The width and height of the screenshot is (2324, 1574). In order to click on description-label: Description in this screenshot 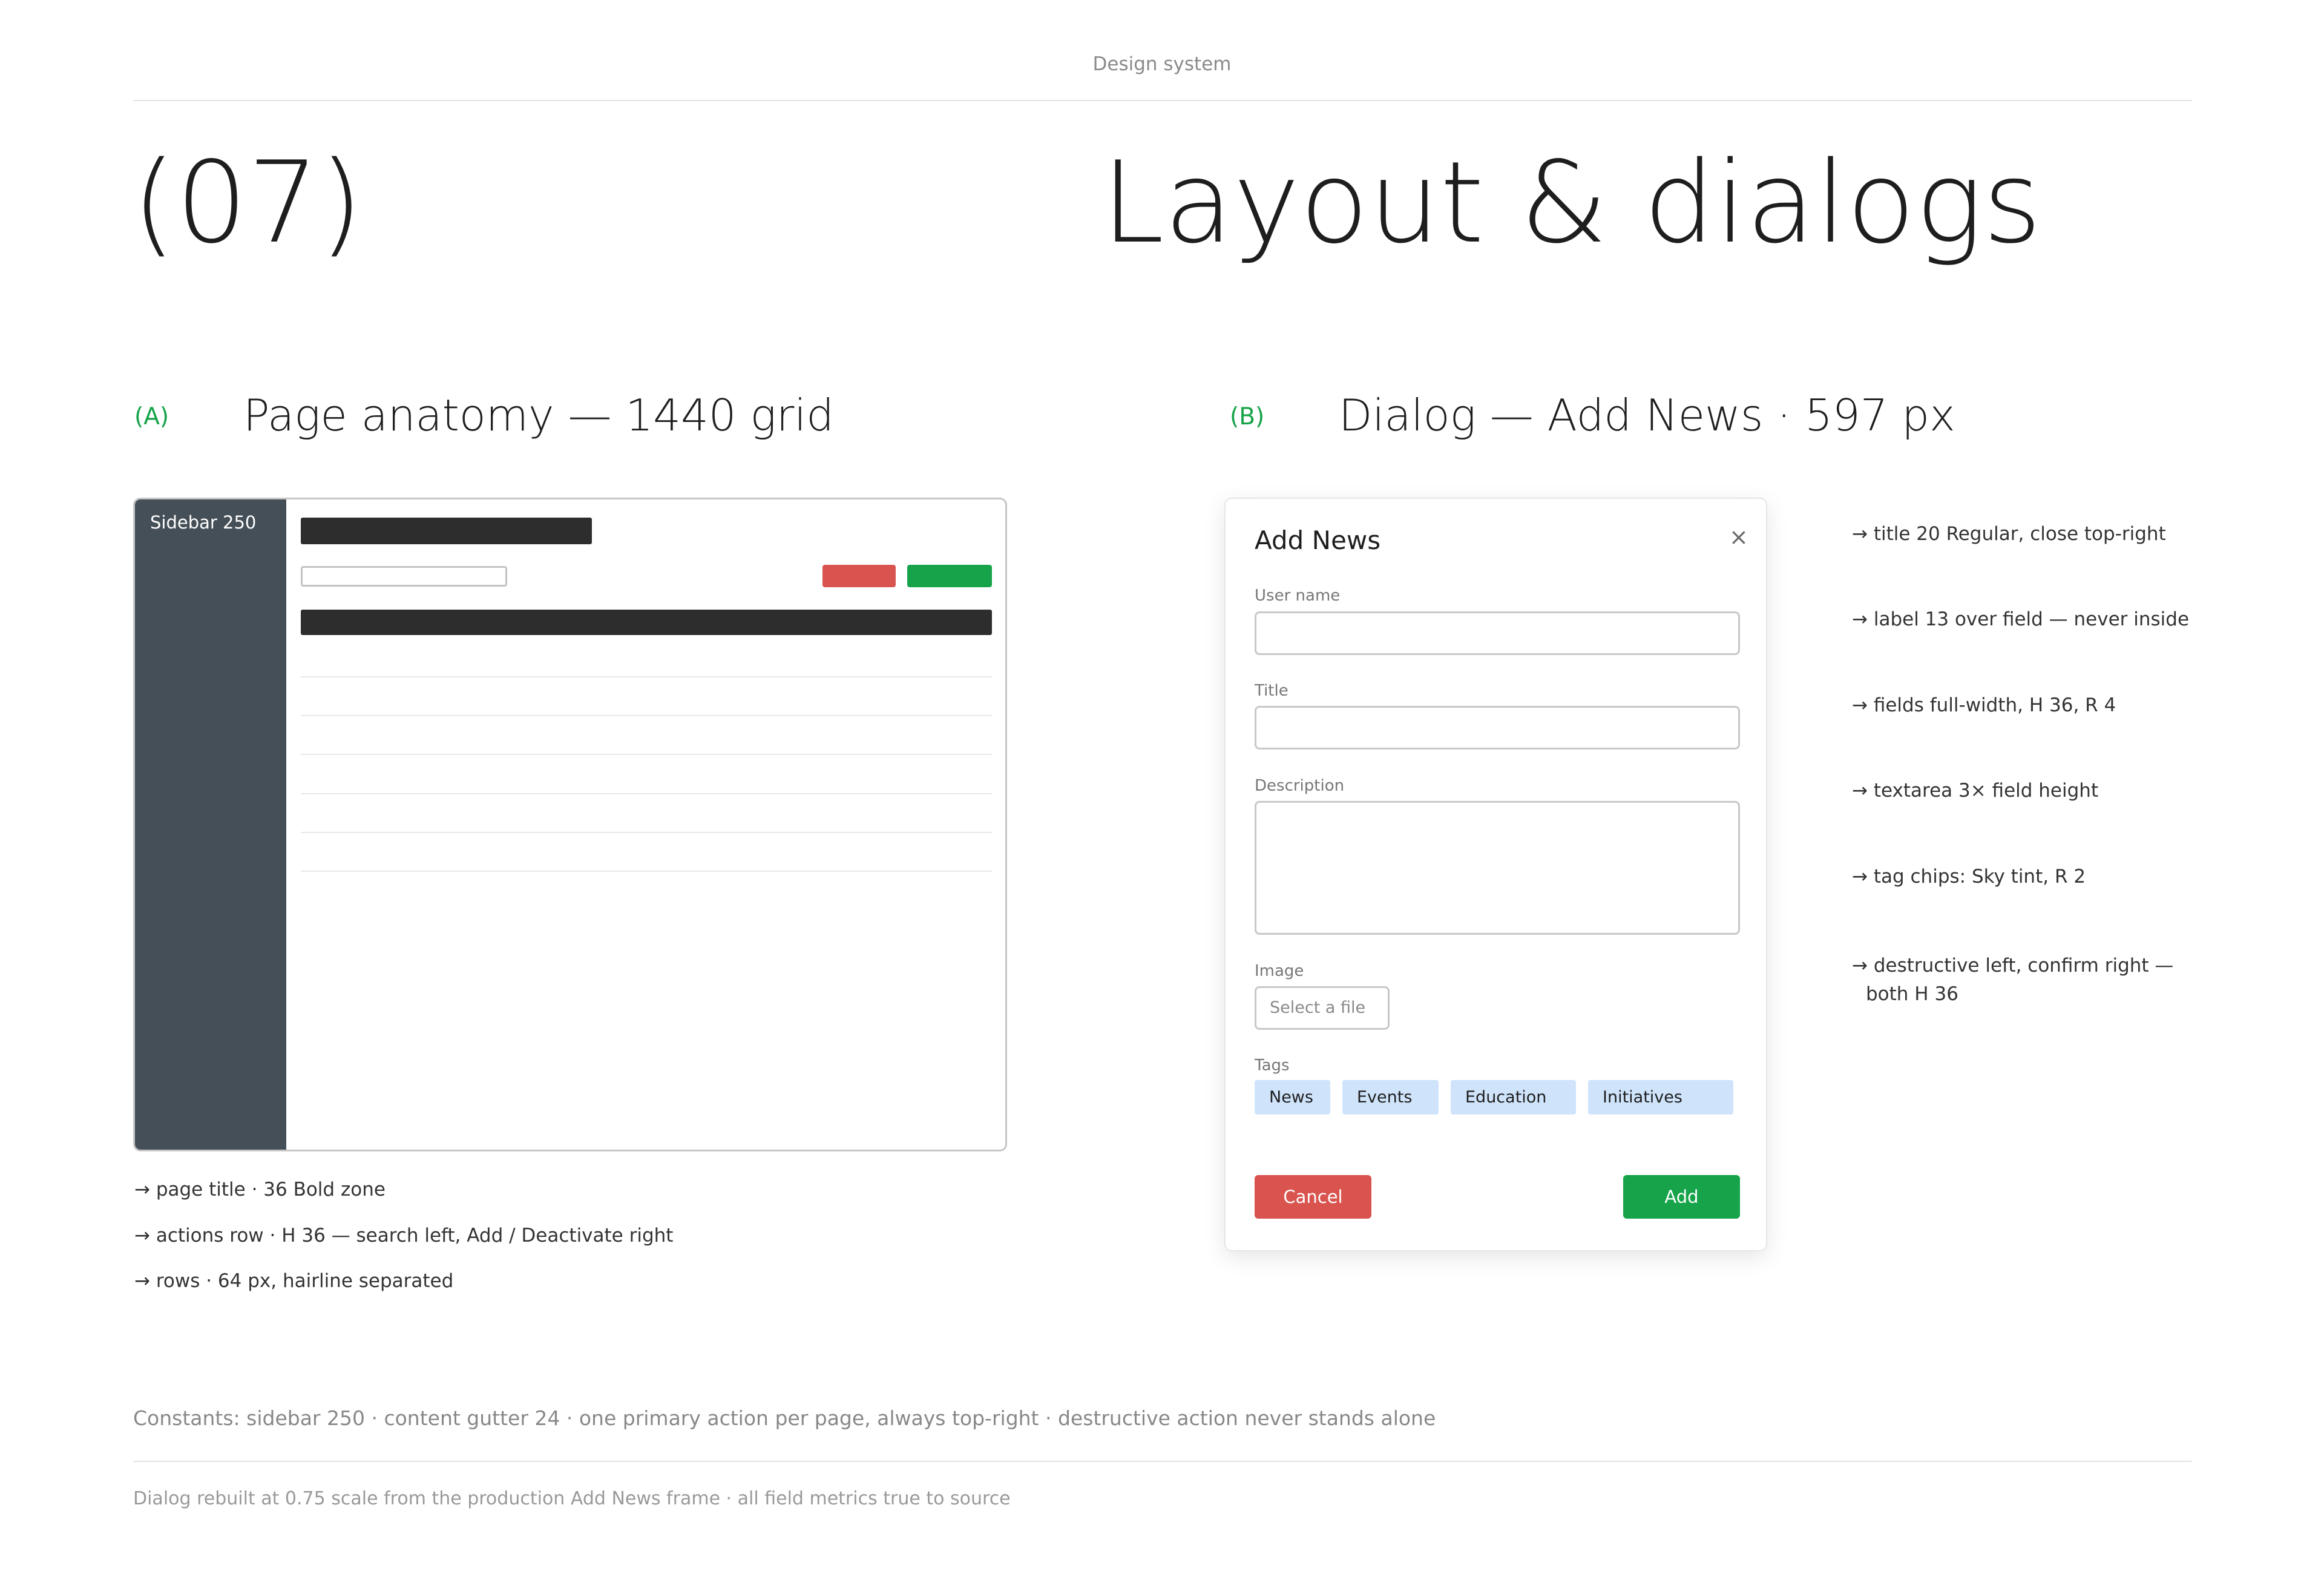, I will do `click(1300, 786)`.